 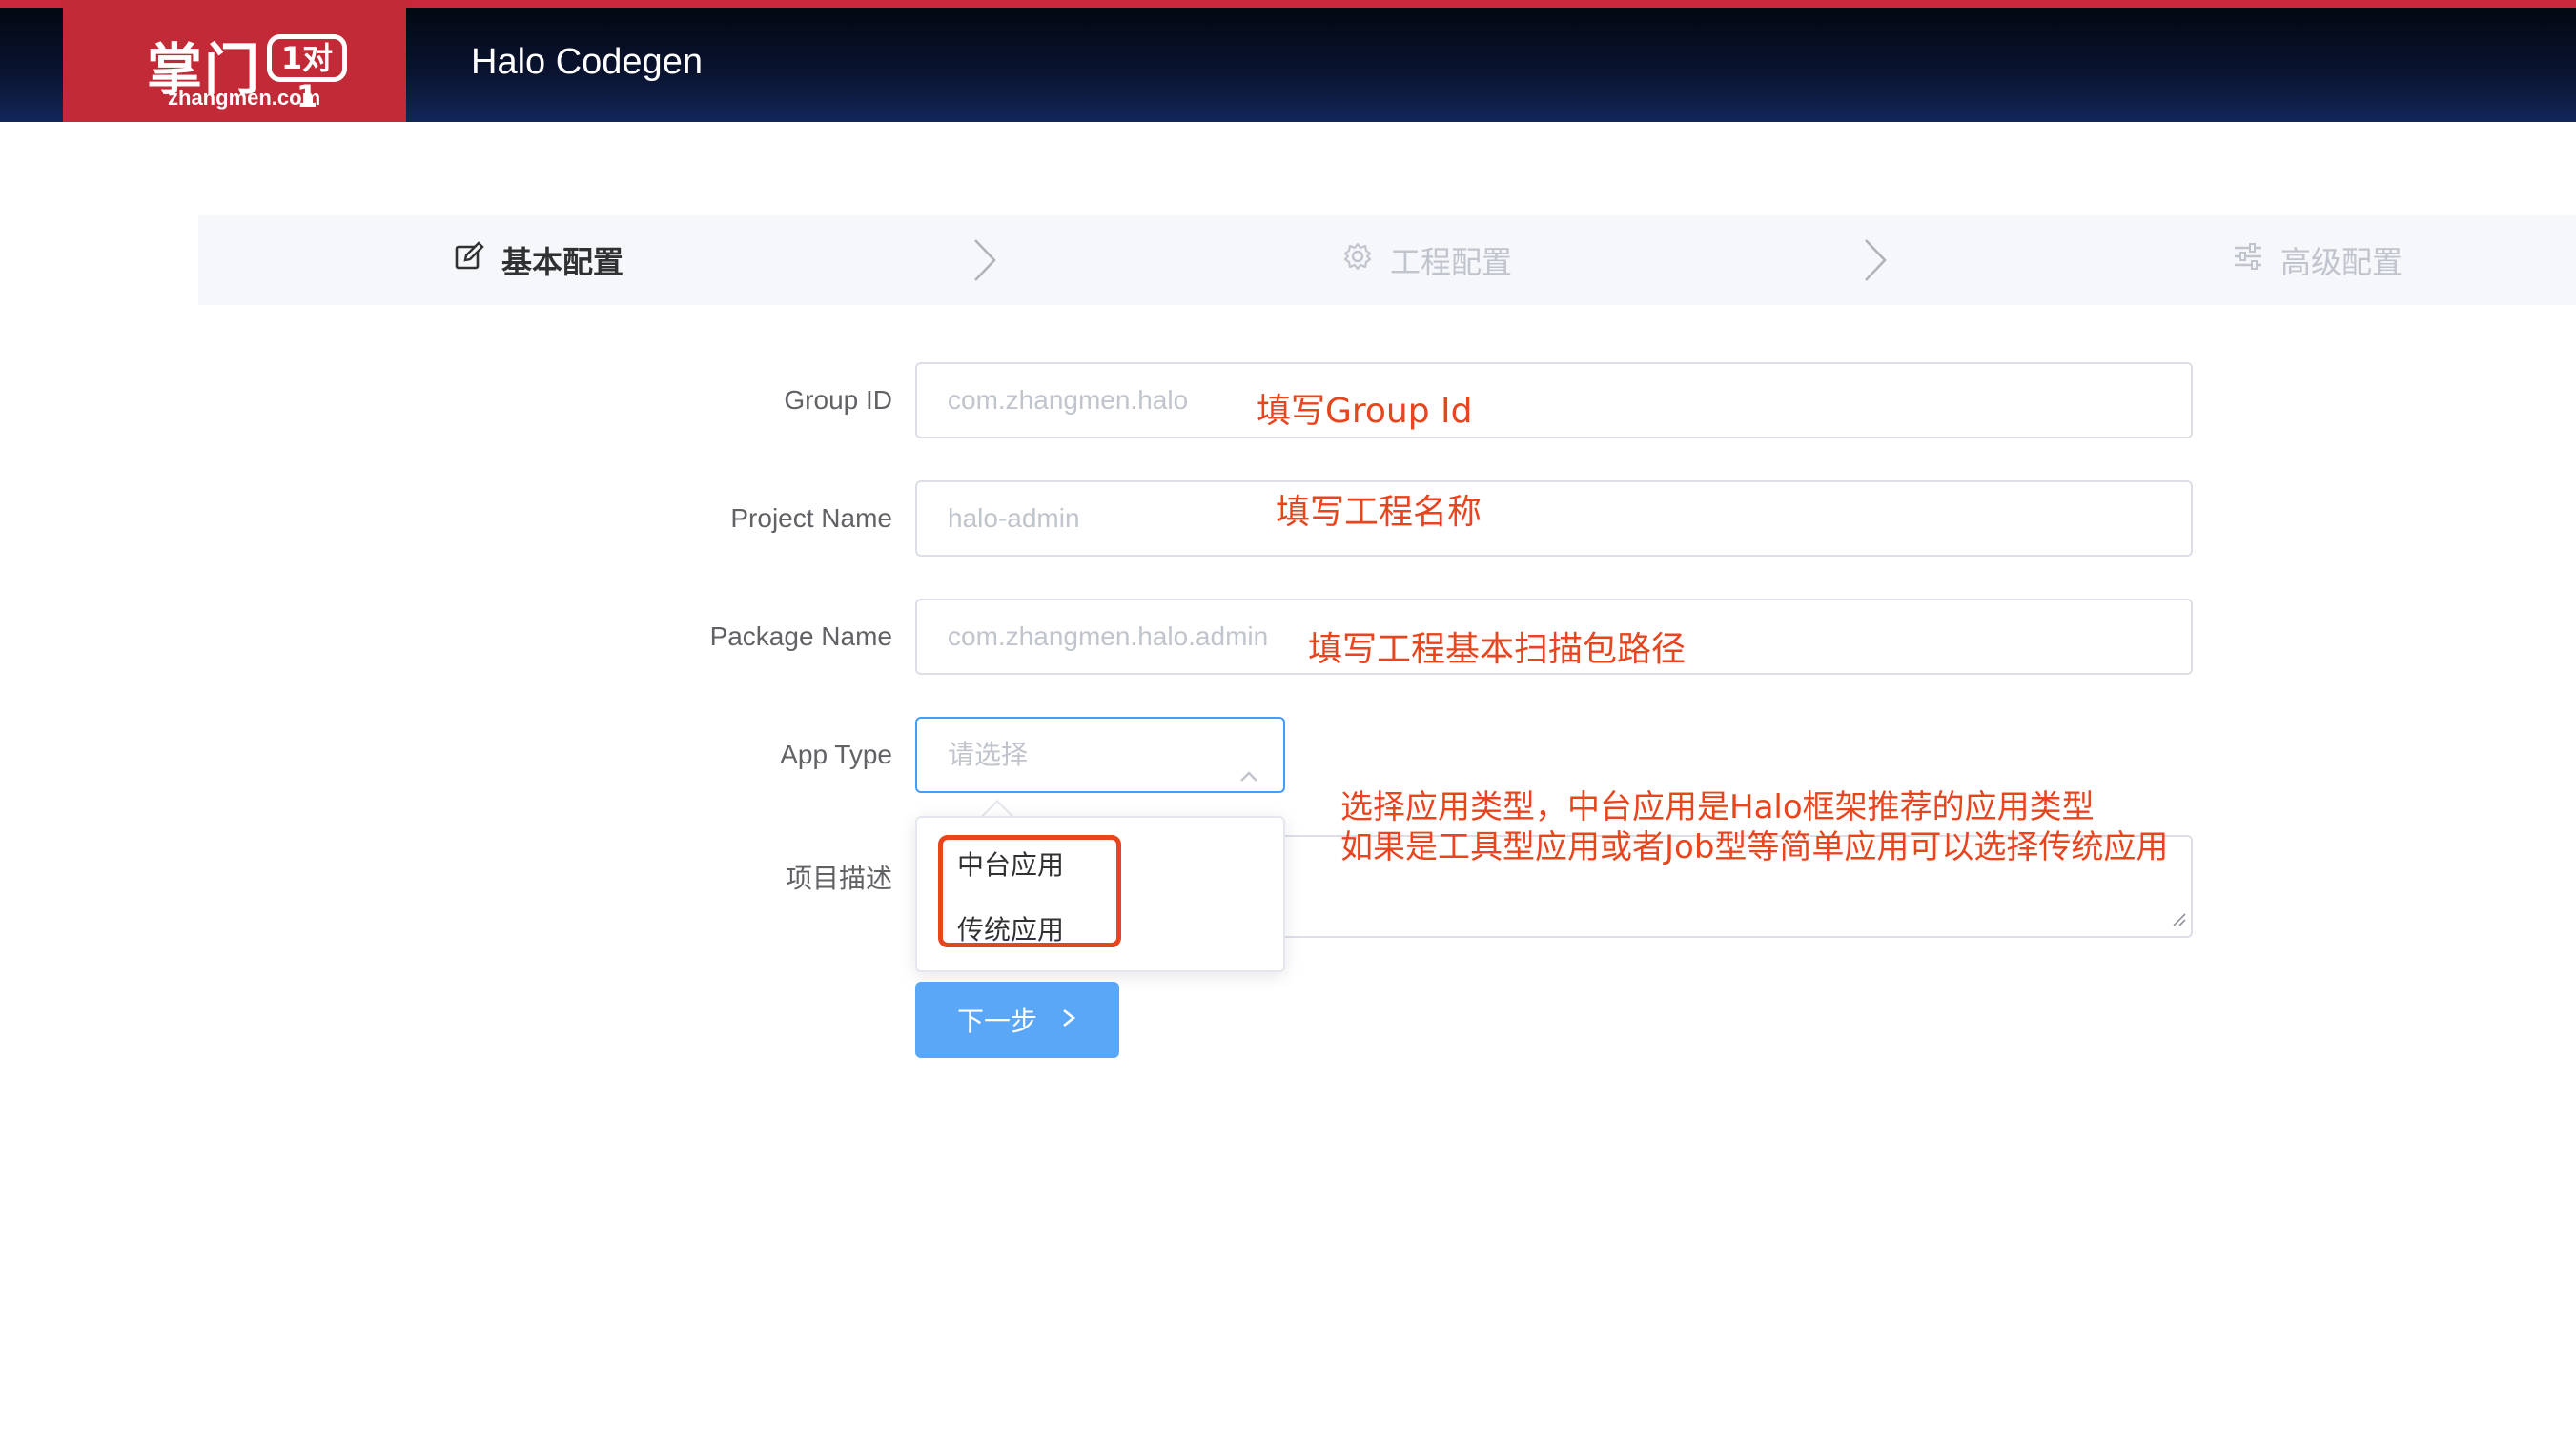 What do you see at coordinates (307, 74) in the screenshot?
I see `logo-badge: 1对1` at bounding box center [307, 74].